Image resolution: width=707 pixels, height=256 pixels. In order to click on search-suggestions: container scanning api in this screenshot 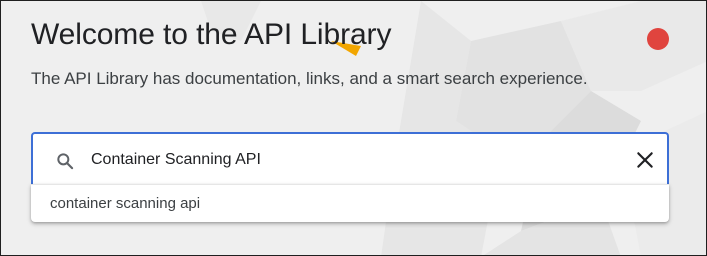, I will do `click(350, 203)`.